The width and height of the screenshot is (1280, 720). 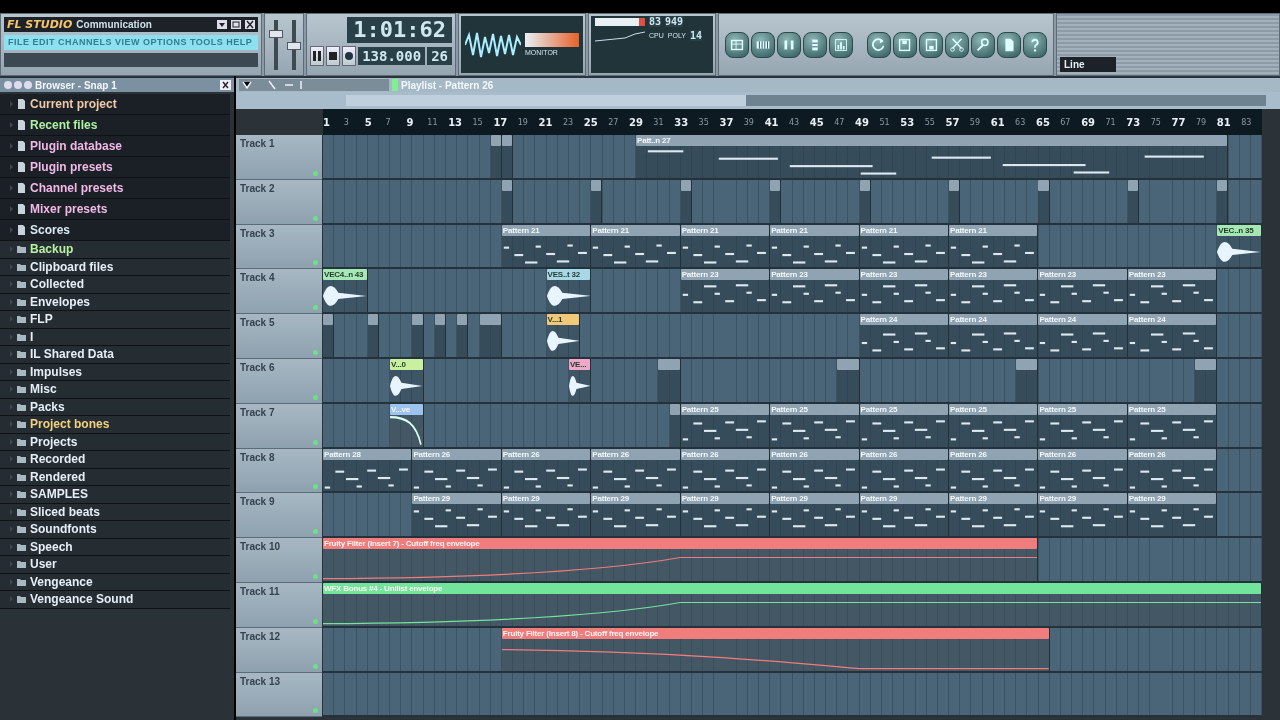 What do you see at coordinates (51, 546) in the screenshot?
I see `browser-item: Speech` at bounding box center [51, 546].